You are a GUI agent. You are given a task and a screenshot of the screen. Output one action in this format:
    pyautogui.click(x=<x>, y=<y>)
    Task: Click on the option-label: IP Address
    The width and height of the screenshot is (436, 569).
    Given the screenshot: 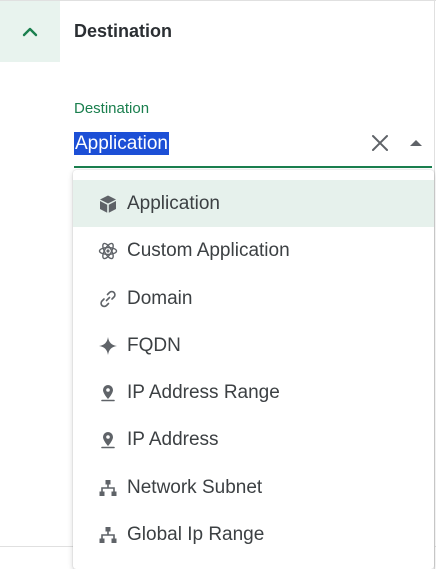 What is the action you would take?
    pyautogui.click(x=173, y=439)
    